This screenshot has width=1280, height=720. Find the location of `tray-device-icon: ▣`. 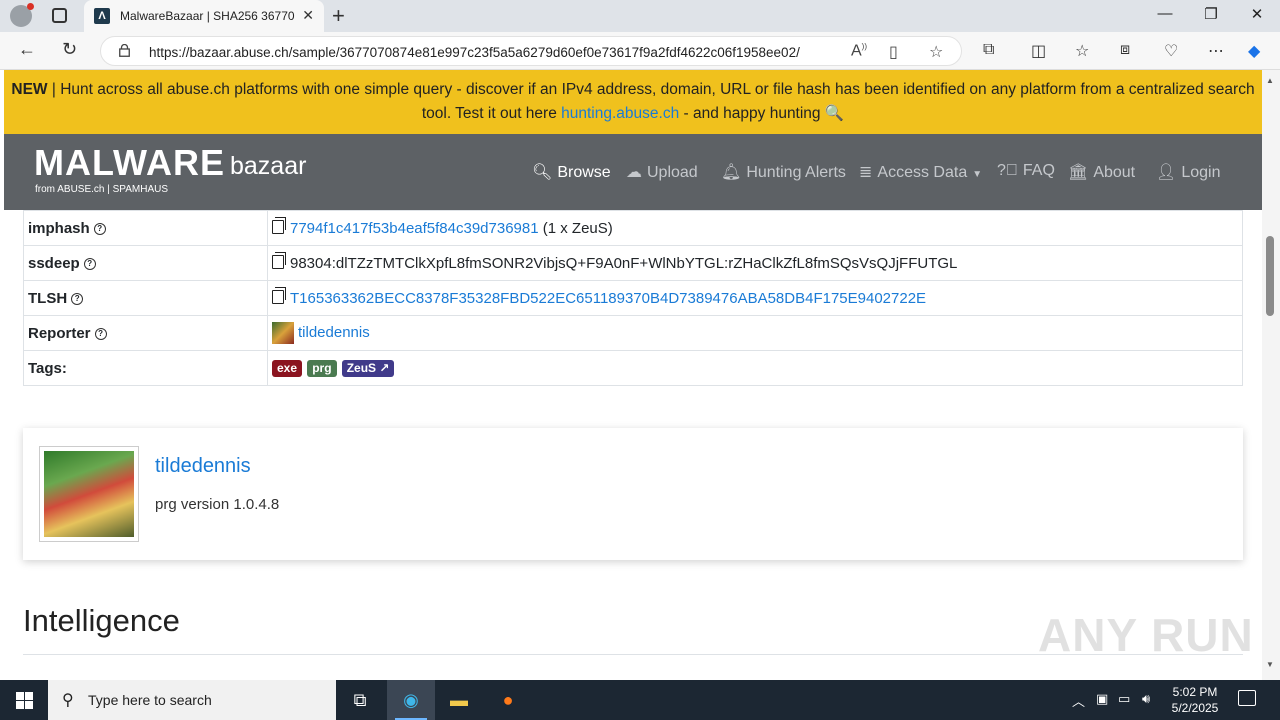

tray-device-icon: ▣ is located at coordinates (1102, 699).